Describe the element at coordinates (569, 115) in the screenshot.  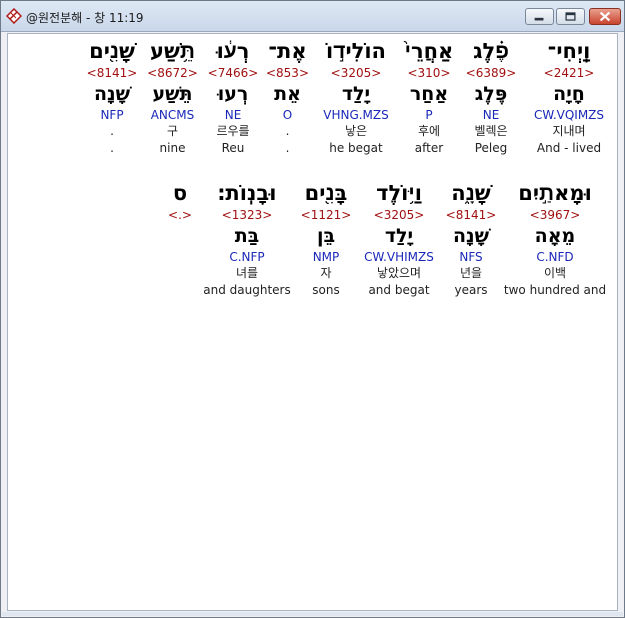
I see `morphology-code: CW.VQIMZS` at that location.